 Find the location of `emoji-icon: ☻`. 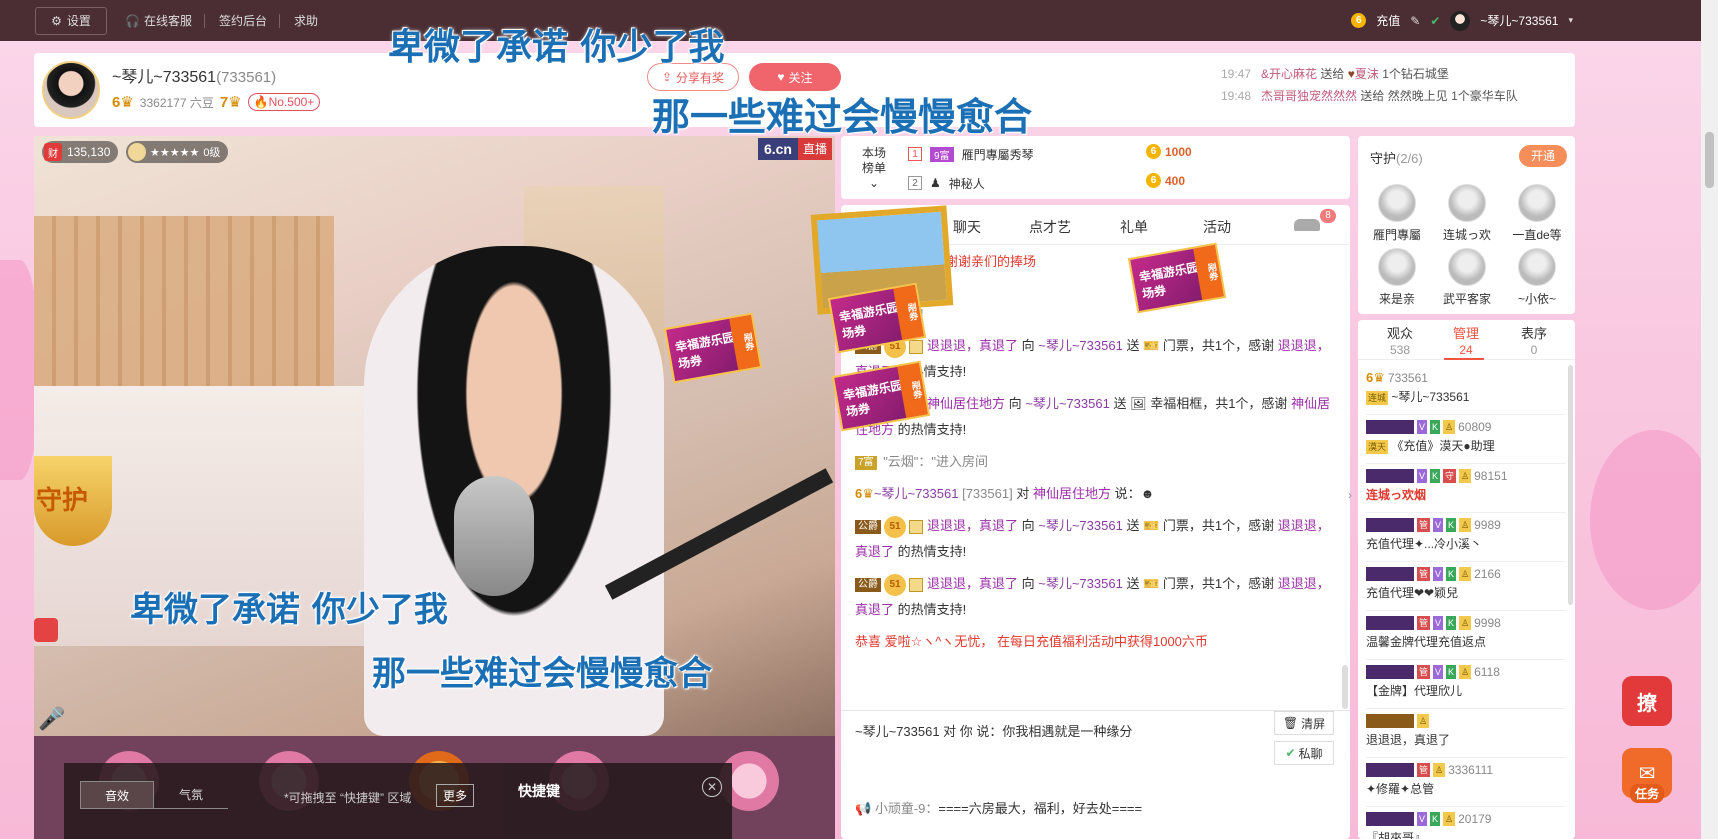

emoji-icon: ☻ is located at coordinates (1147, 493).